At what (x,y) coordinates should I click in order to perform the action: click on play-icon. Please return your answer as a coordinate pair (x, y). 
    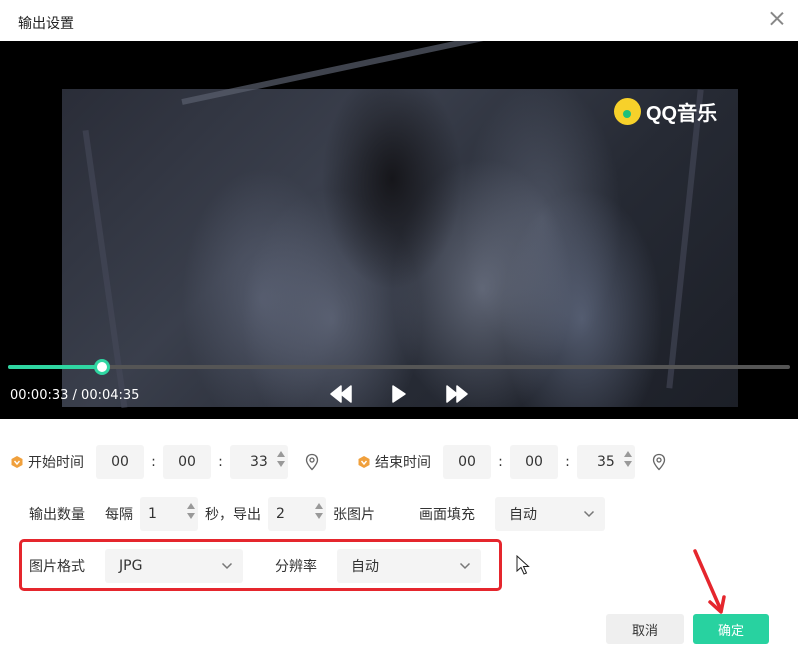
    Looking at the image, I should click on (399, 394).